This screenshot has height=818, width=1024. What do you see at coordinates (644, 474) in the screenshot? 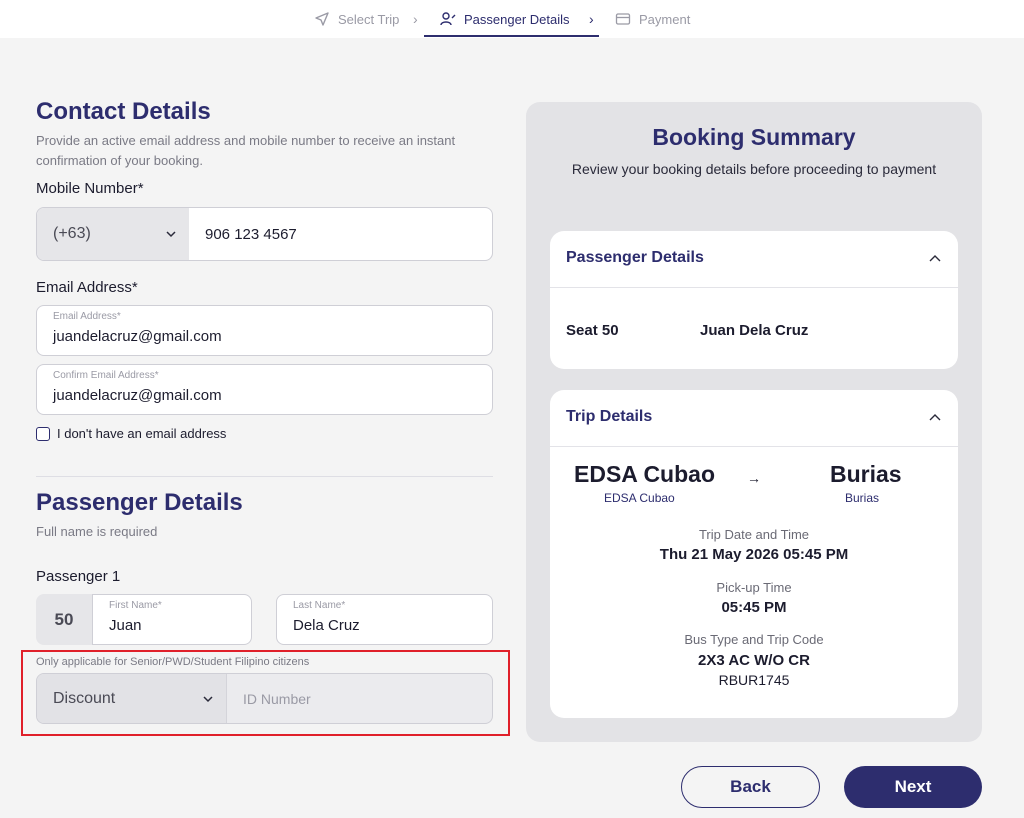
I see `origin-name: EDSA Cubao` at bounding box center [644, 474].